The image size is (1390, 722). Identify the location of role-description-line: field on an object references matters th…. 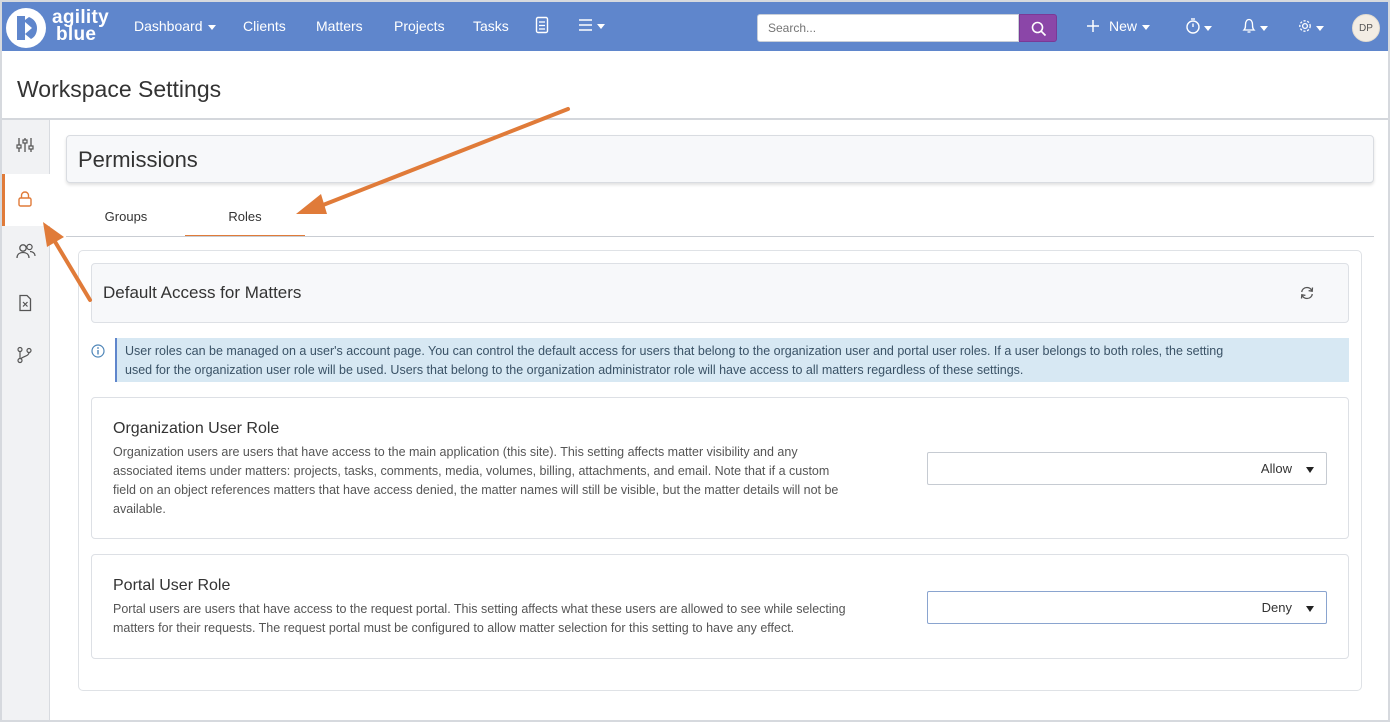
(476, 490).